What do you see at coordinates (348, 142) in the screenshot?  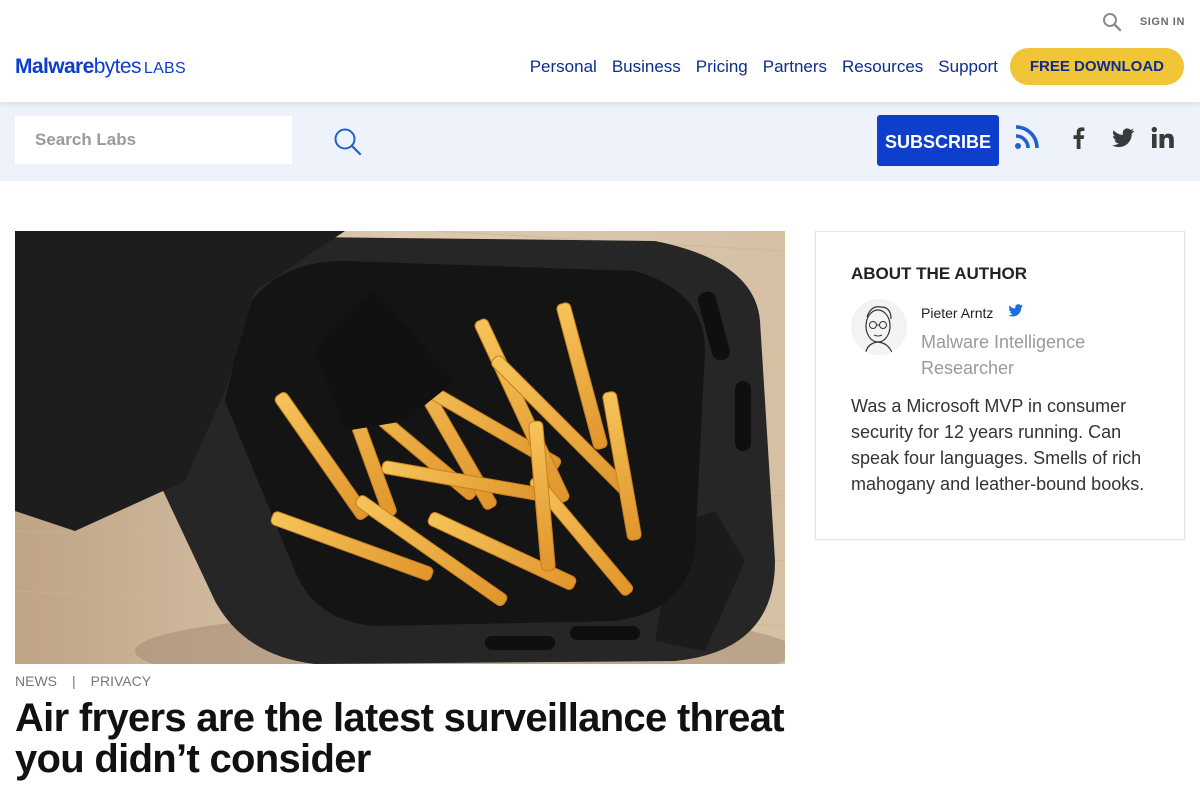 I see `search-submit-icon` at bounding box center [348, 142].